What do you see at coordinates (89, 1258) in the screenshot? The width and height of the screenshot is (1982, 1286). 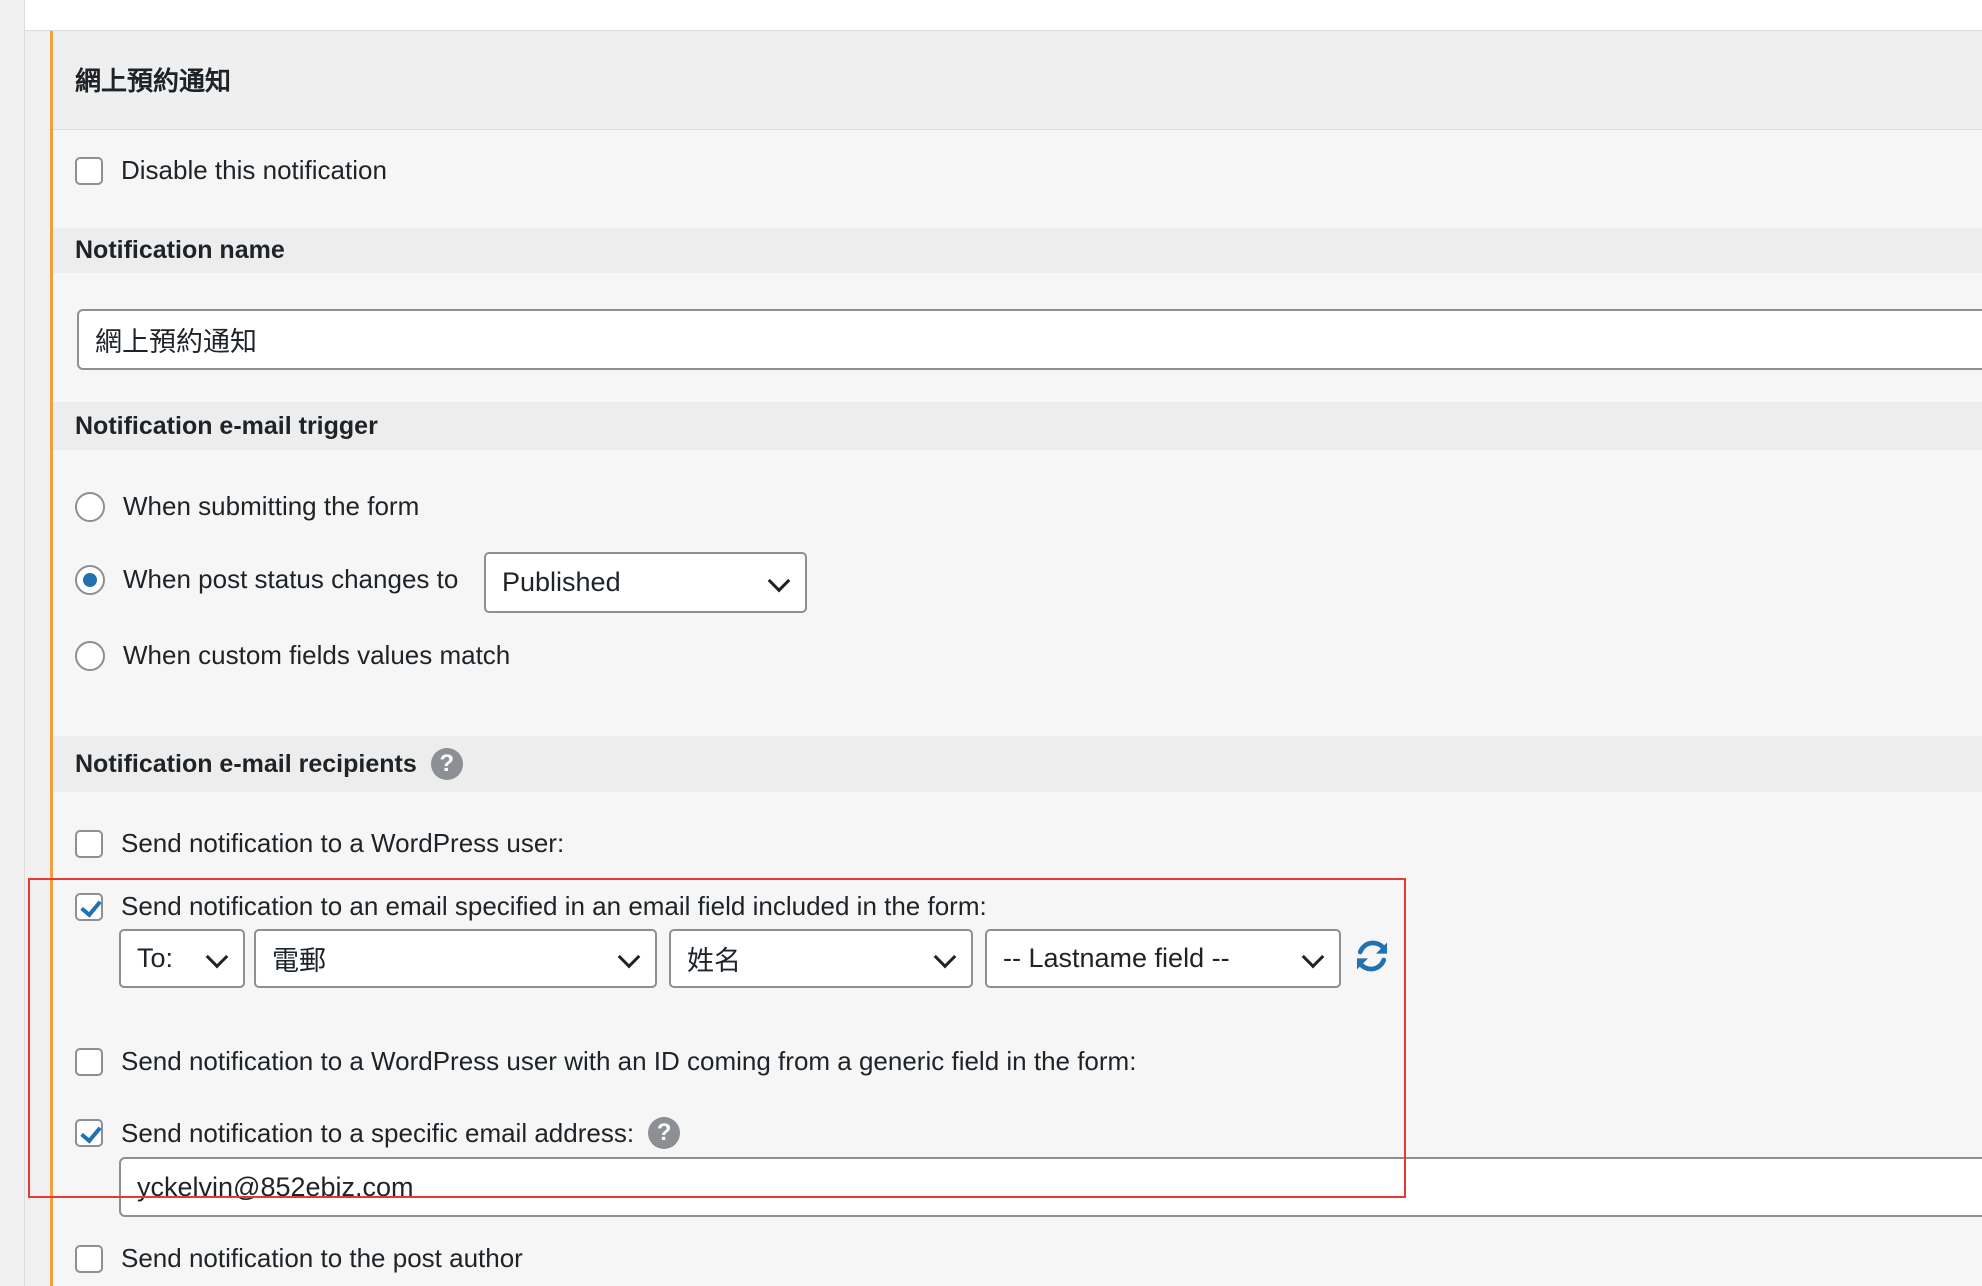 I see `recipient-post-author-checkbox` at bounding box center [89, 1258].